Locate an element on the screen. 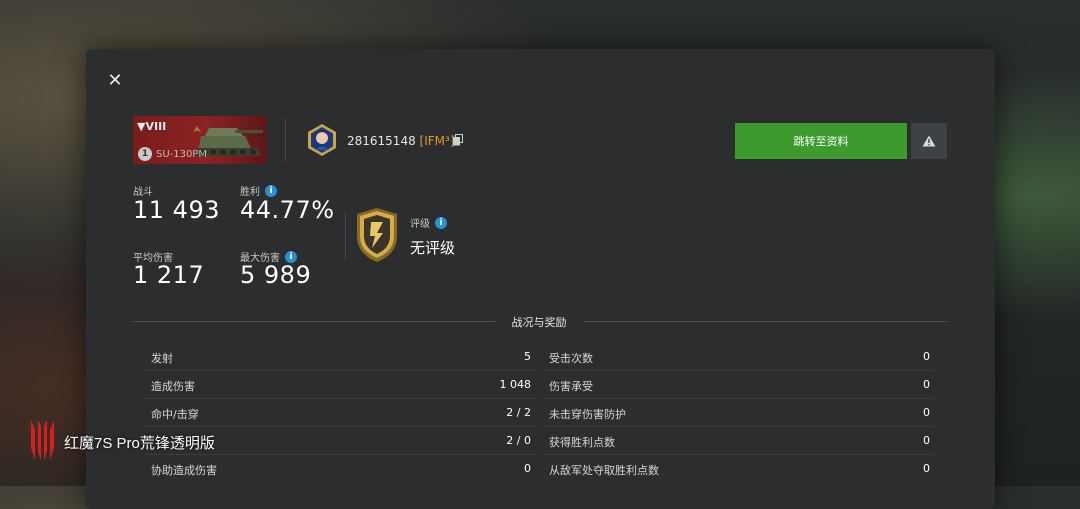 This screenshot has width=1080, height=509. table-row: 受击次数 0 is located at coordinates (738, 357).